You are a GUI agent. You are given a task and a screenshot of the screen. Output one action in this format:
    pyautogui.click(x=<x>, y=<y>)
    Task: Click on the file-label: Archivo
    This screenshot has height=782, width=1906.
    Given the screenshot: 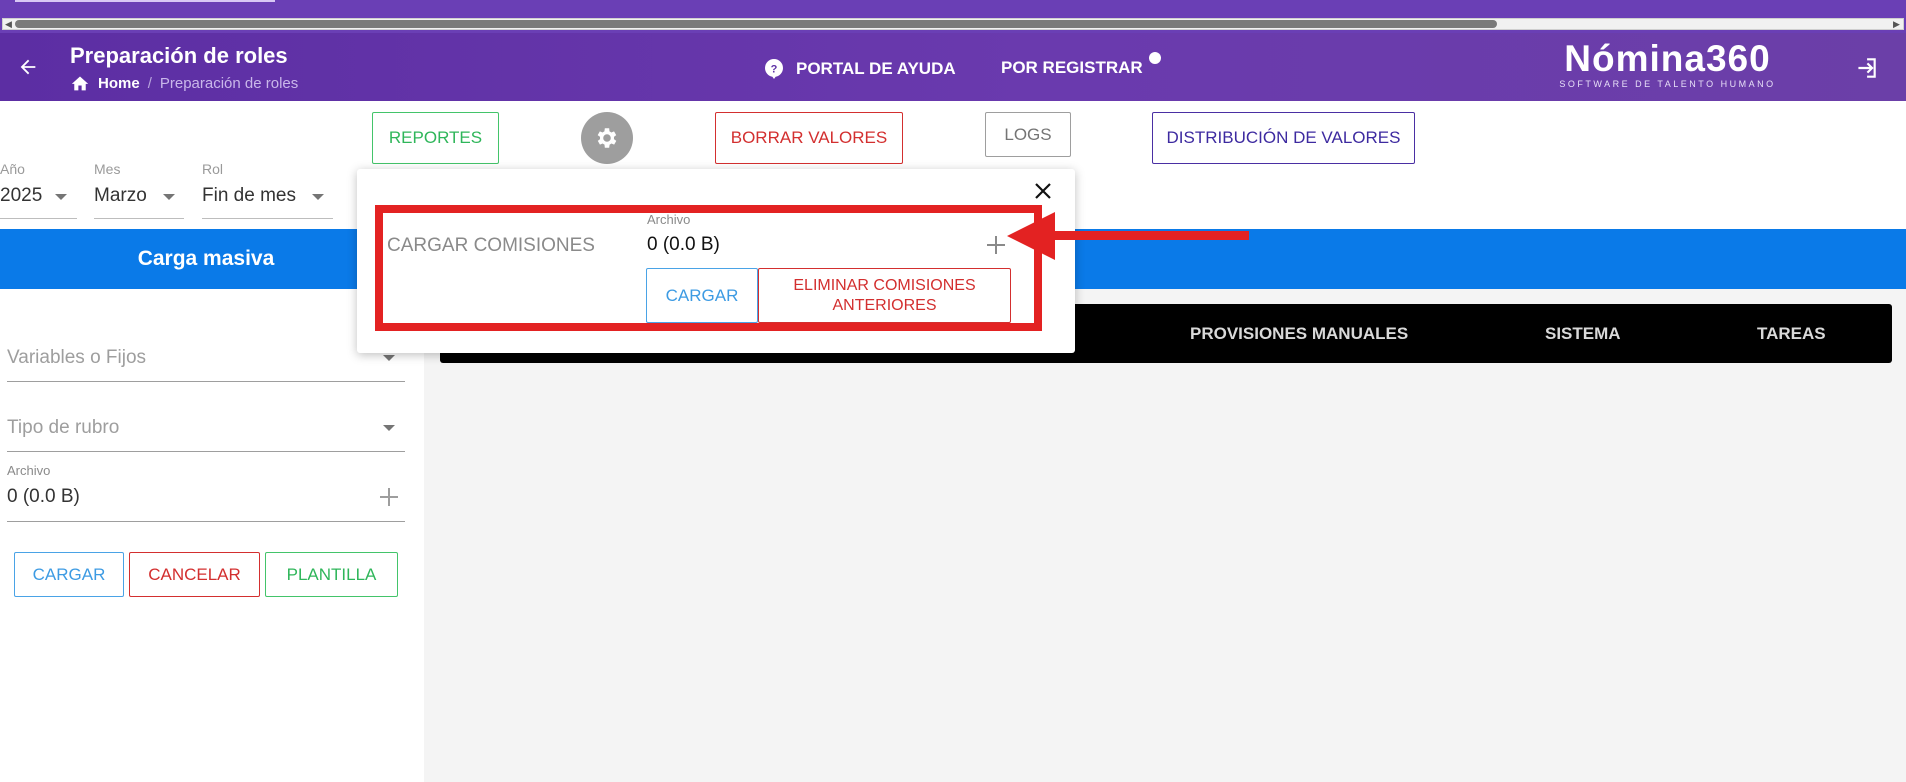 What is the action you would take?
    pyautogui.click(x=29, y=470)
    